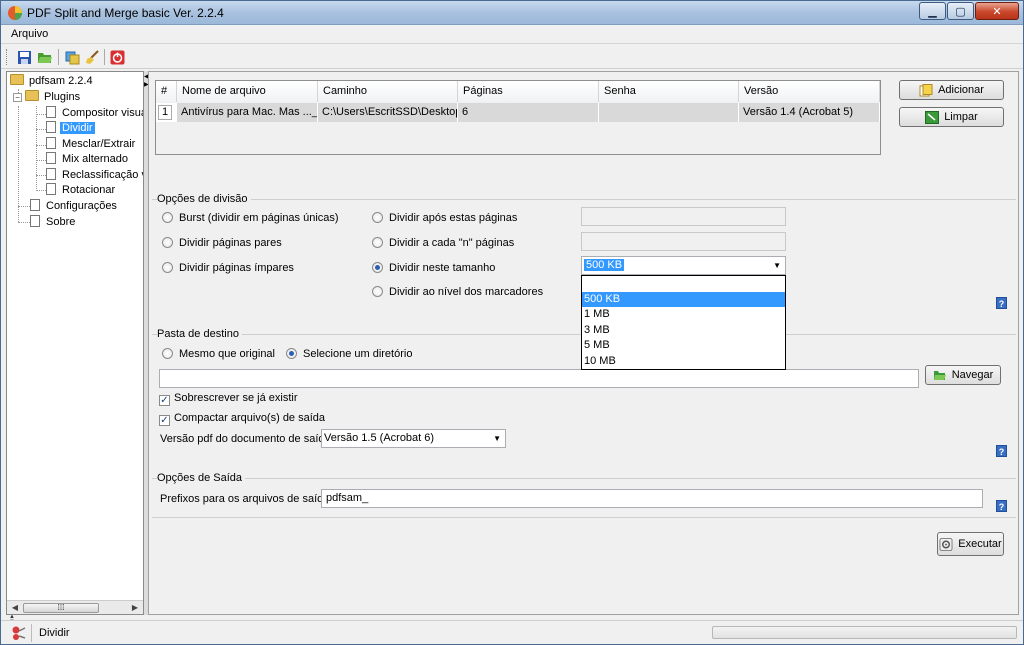  What do you see at coordinates (246, 499) in the screenshot?
I see `prefix-label: Prefixos para os arquivos de saída:` at bounding box center [246, 499].